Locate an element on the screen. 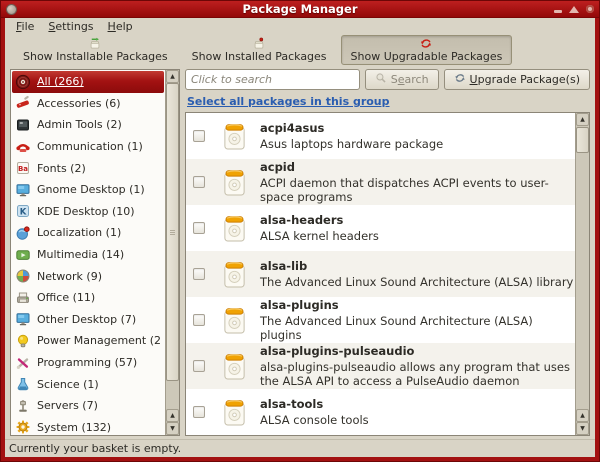 The height and width of the screenshot is (462, 600). package-name: alsa-tools is located at coordinates (292, 403).